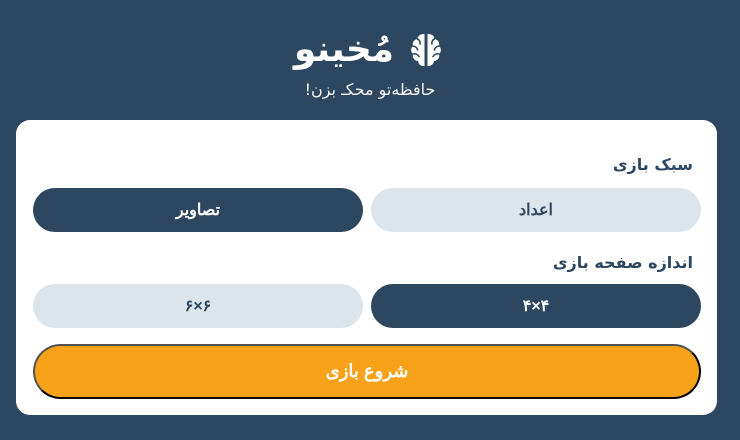 This screenshot has width=740, height=440. Describe the element at coordinates (370, 89) in the screenshot. I see `tagline: حافظه‌تو محکـ بزن!` at that location.